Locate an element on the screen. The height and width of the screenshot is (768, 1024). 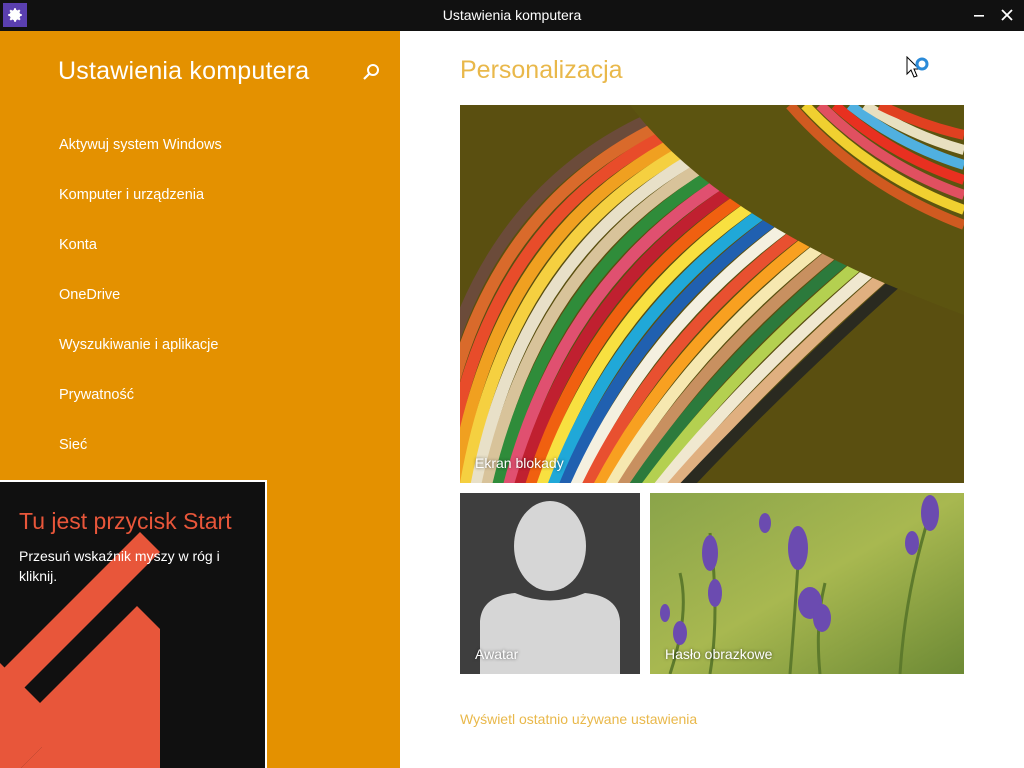
sidebar-heading: Ustawienia komputera is located at coordinates (184, 71).